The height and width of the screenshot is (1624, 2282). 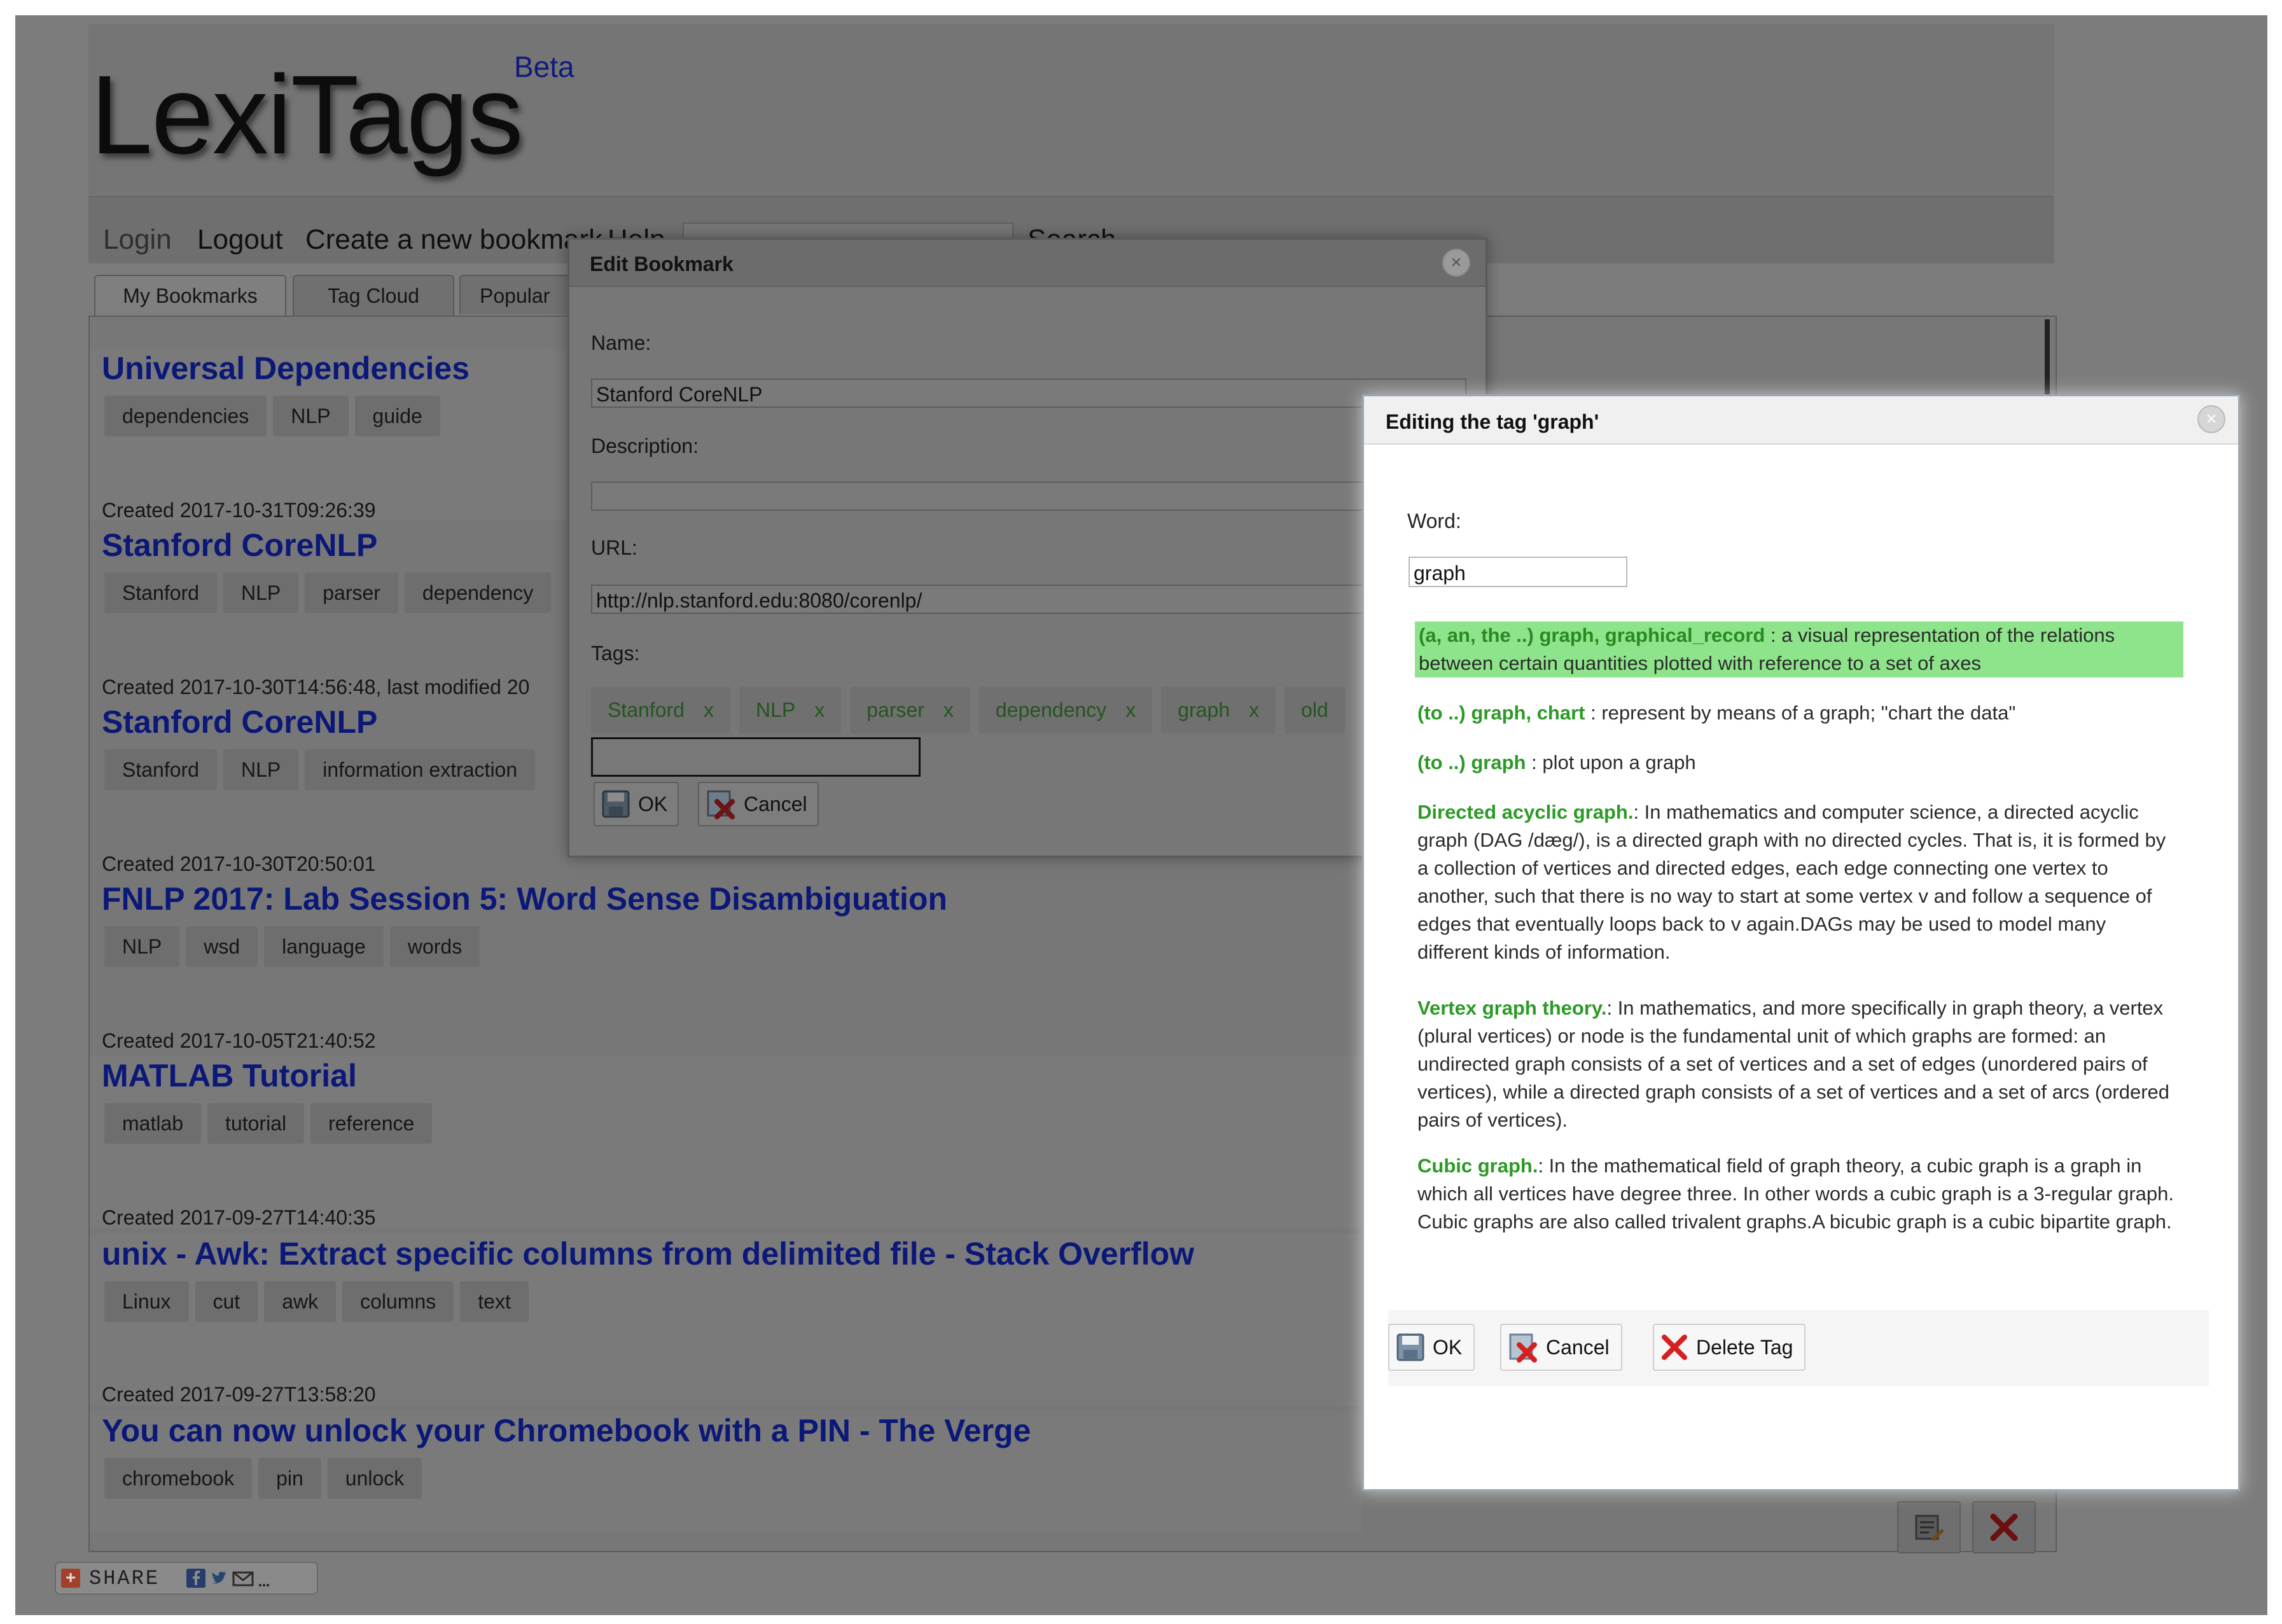 I want to click on twitter-icon, so click(x=218, y=1578).